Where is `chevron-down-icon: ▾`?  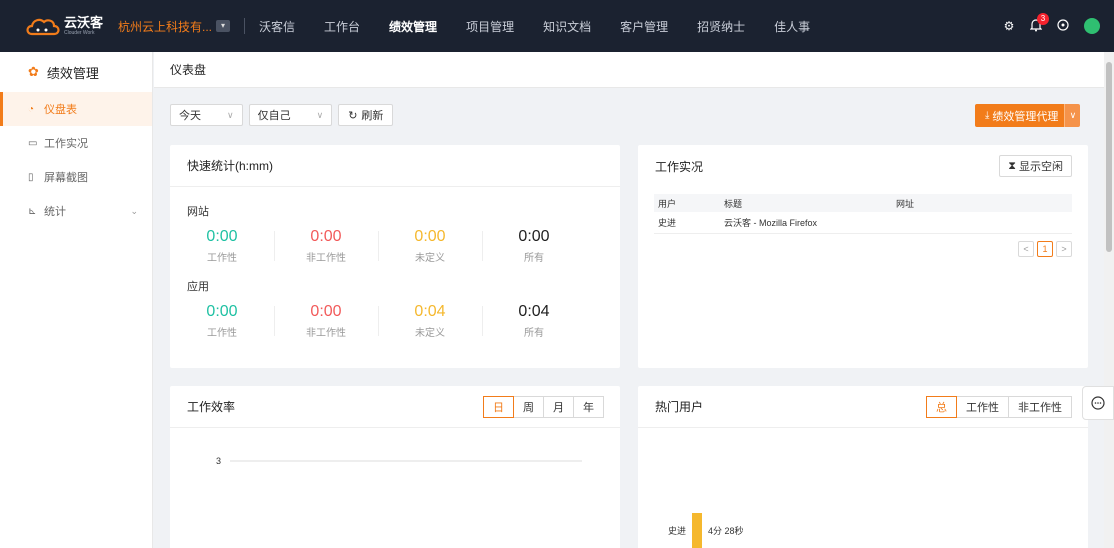
chevron-down-icon: ▾ is located at coordinates (223, 26).